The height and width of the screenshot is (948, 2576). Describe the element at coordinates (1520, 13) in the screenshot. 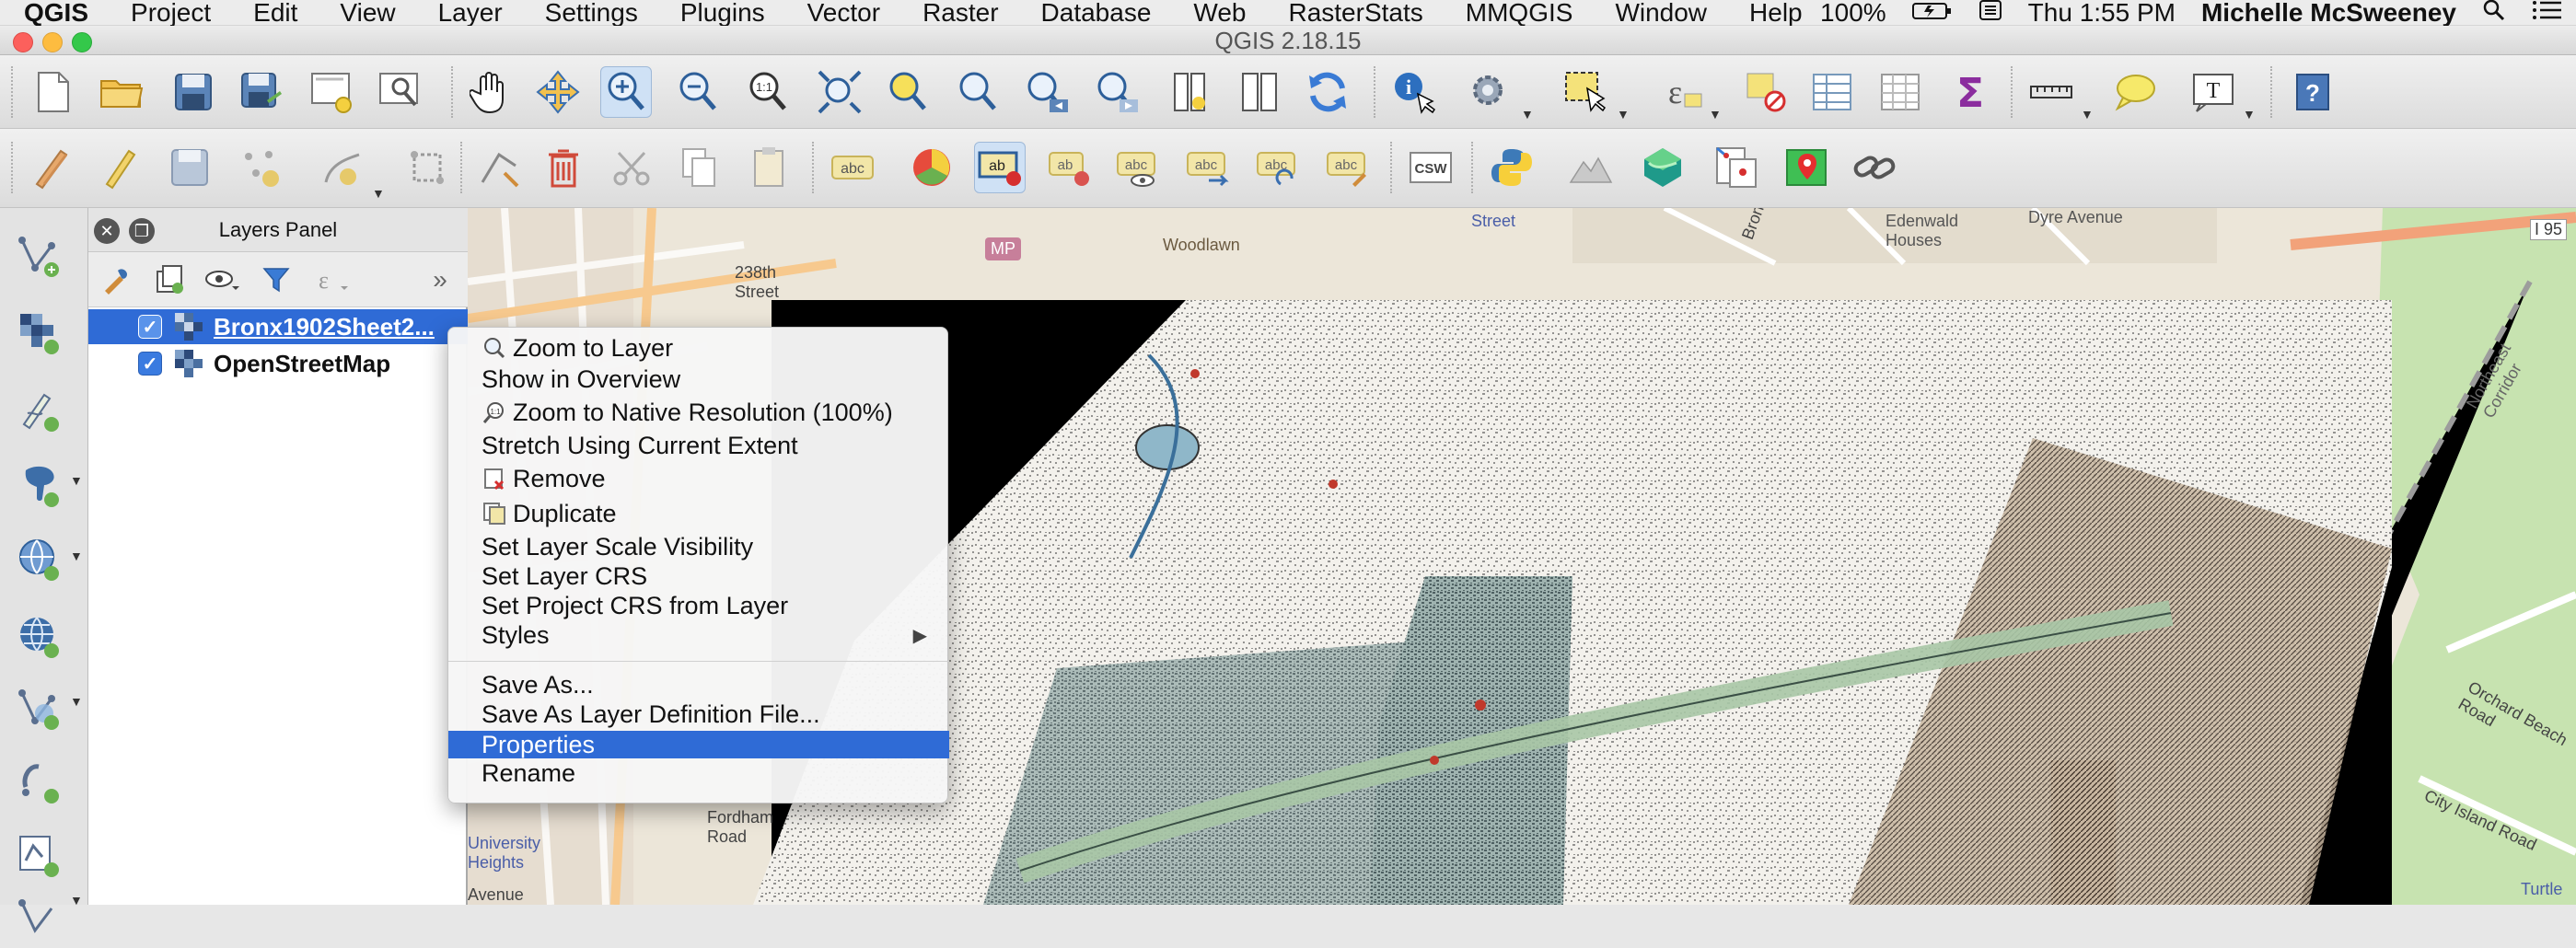

I see `menu-mmqgis: MMQGIS` at that location.